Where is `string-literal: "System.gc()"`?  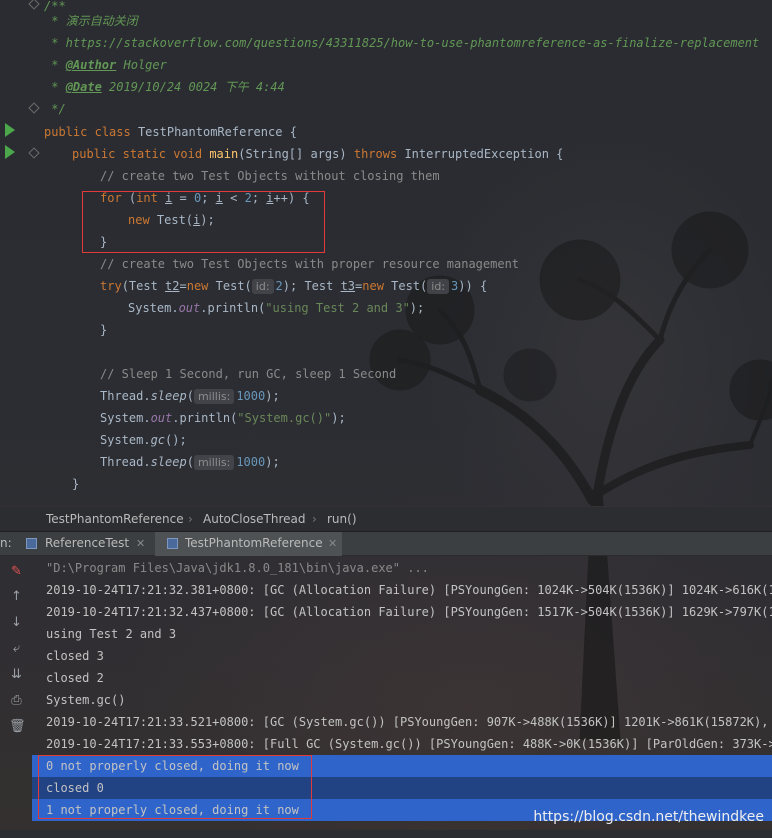 string-literal: "System.gc()" is located at coordinates (284, 418).